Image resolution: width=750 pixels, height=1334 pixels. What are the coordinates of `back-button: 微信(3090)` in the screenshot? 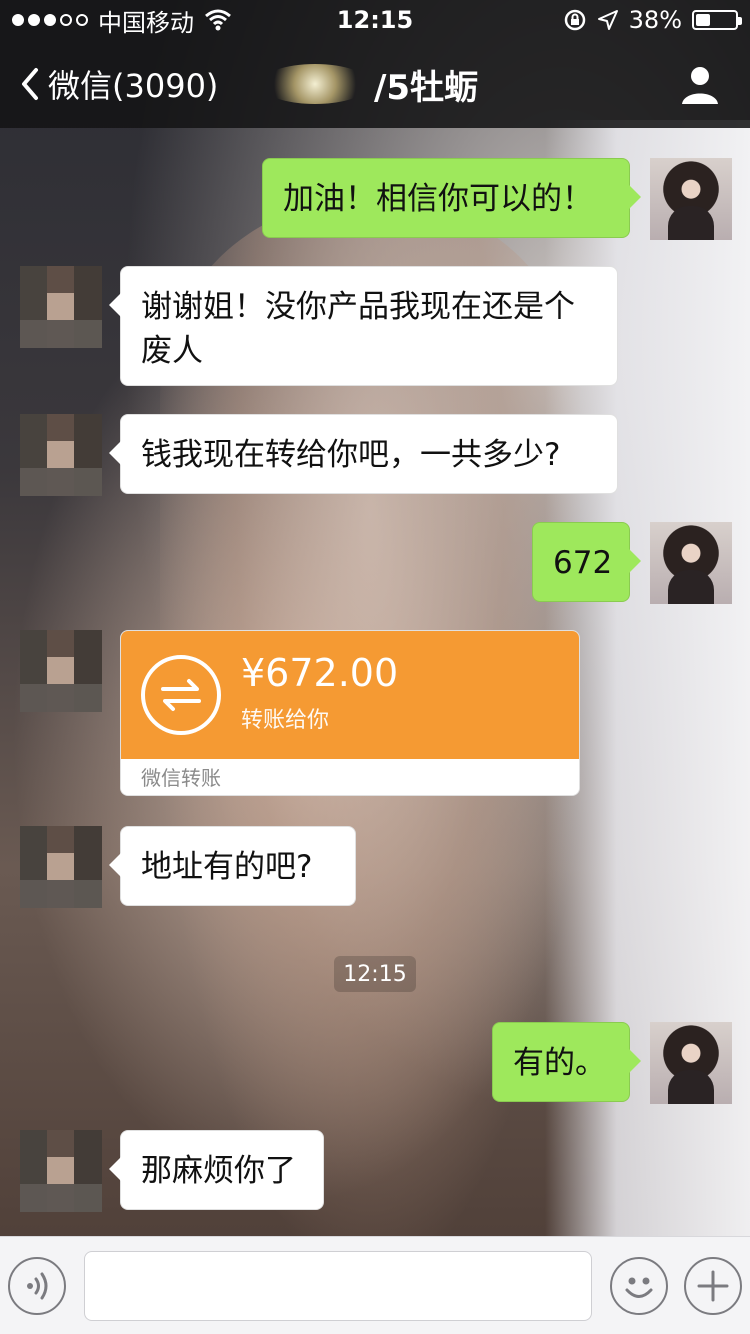 It's located at (118, 84).